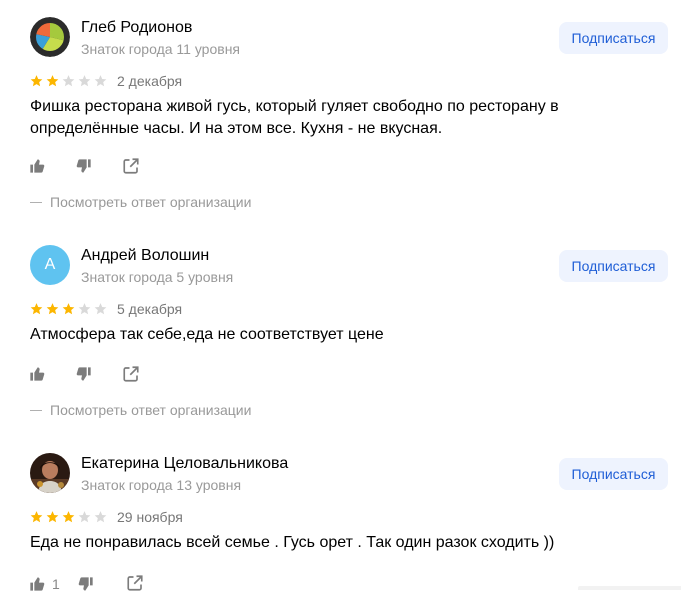 This screenshot has width=681, height=593. What do you see at coordinates (44, 584) in the screenshot?
I see `like-button: 1` at bounding box center [44, 584].